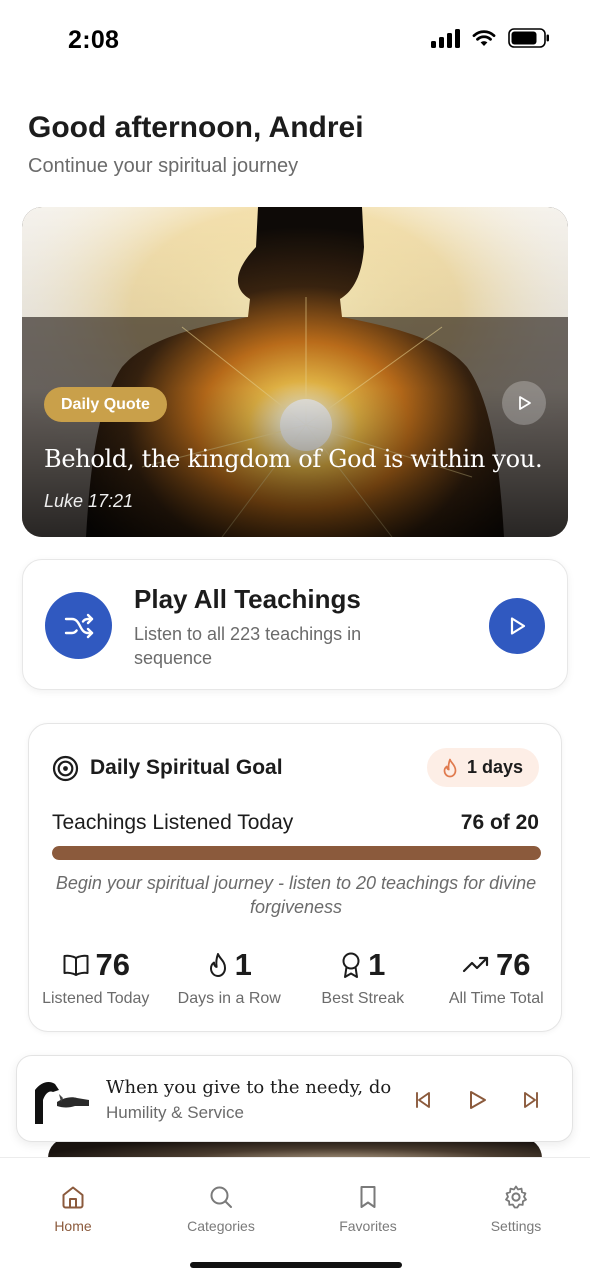 Image resolution: width=590 pixels, height=1280 pixels. I want to click on streak-badge: 1 days, so click(482, 767).